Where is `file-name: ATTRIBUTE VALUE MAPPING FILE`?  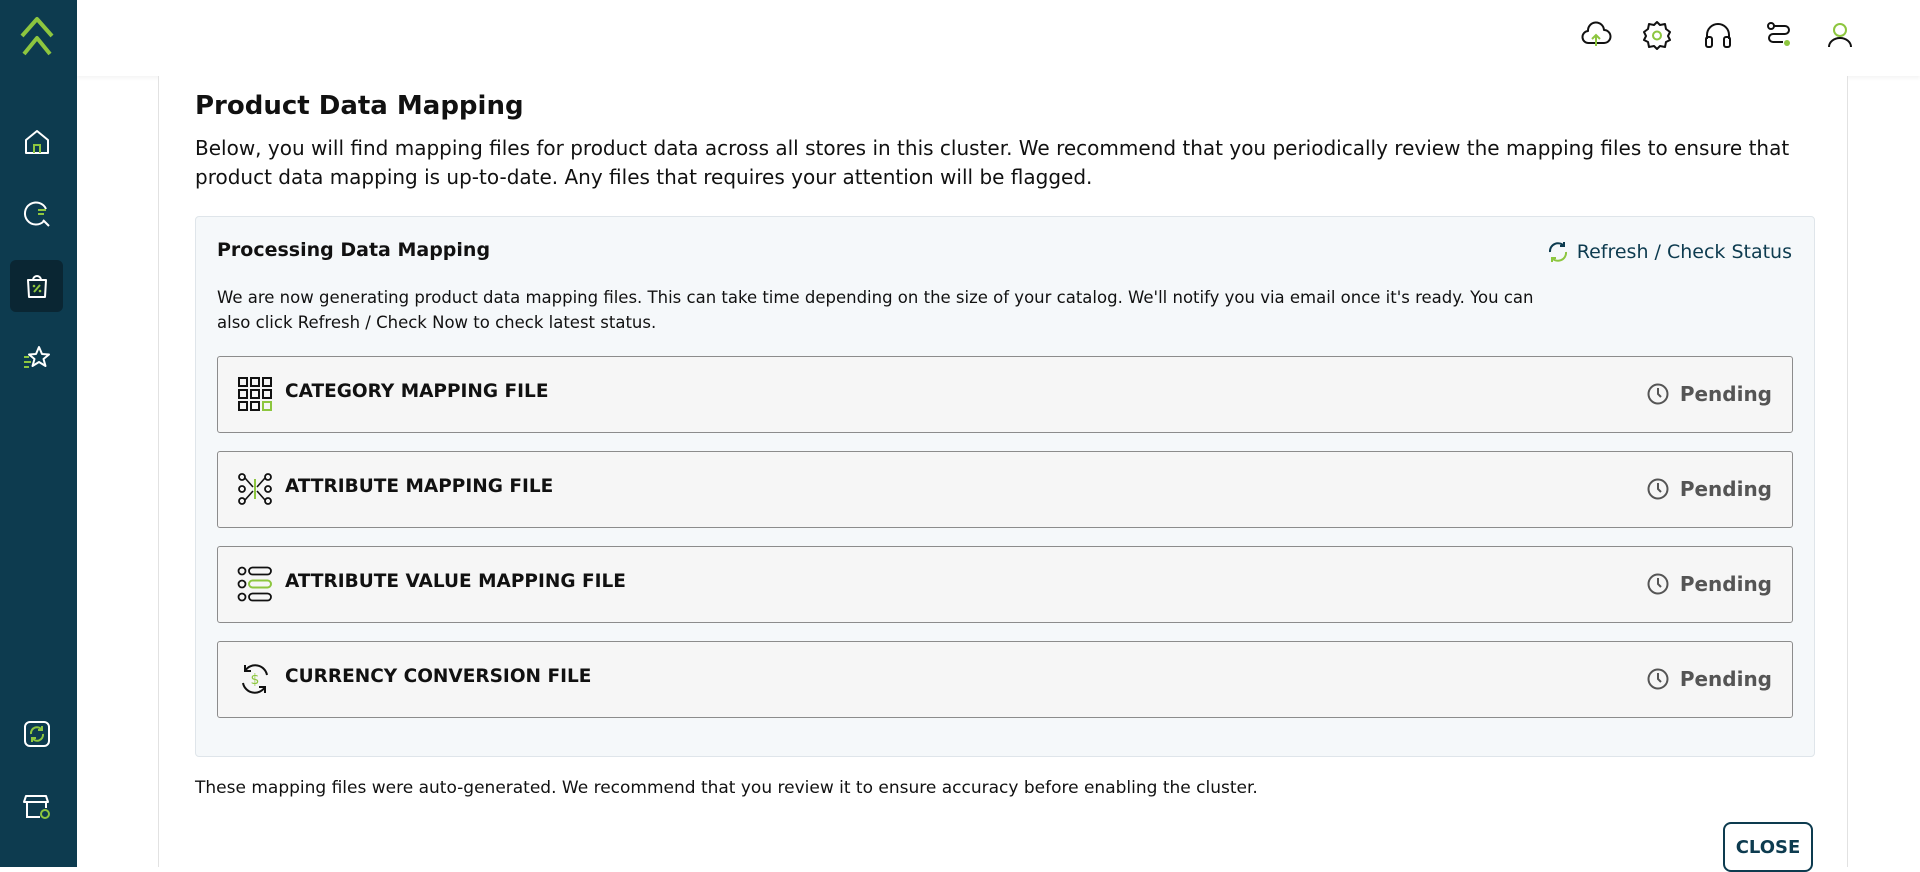 file-name: ATTRIBUTE VALUE MAPPING FILE is located at coordinates (455, 581).